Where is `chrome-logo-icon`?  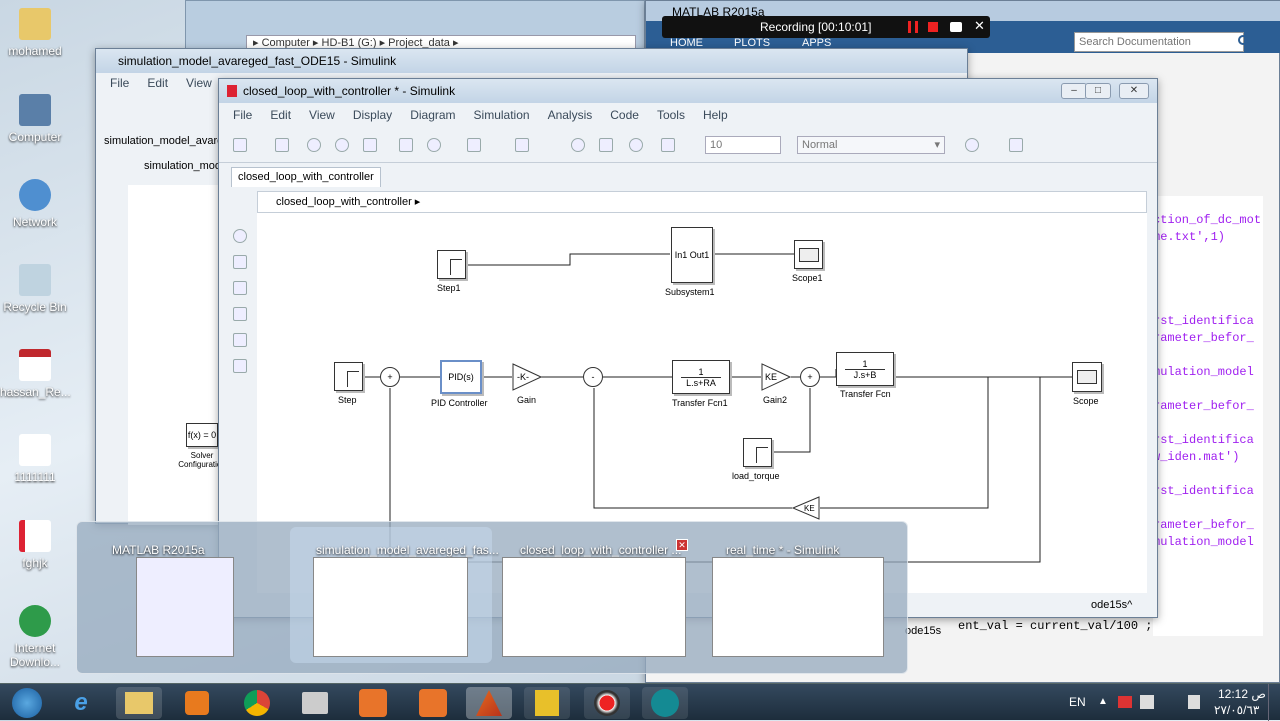
chrome-logo-icon is located at coordinates (257, 703).